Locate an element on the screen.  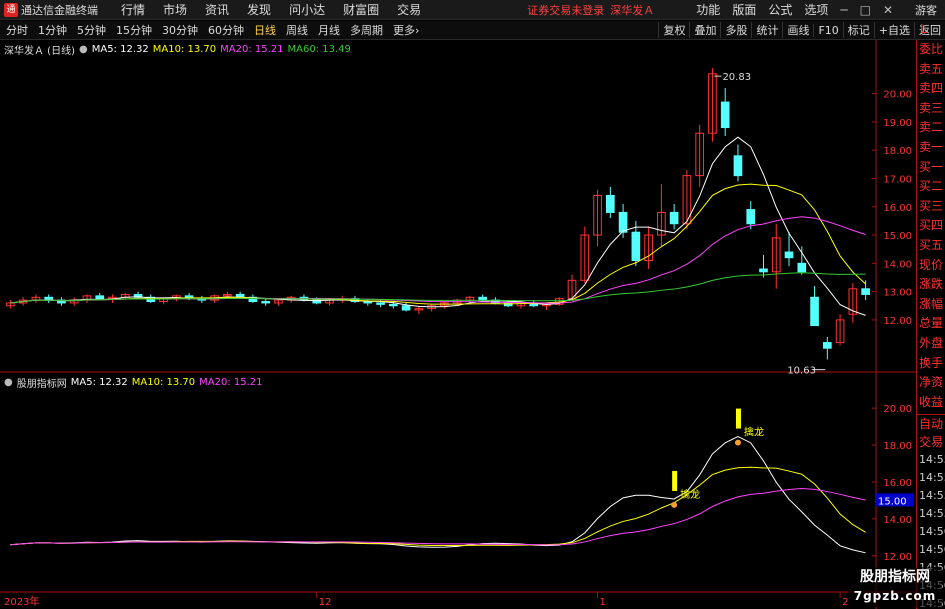
mark-button: 标记 is located at coordinates (858, 30).